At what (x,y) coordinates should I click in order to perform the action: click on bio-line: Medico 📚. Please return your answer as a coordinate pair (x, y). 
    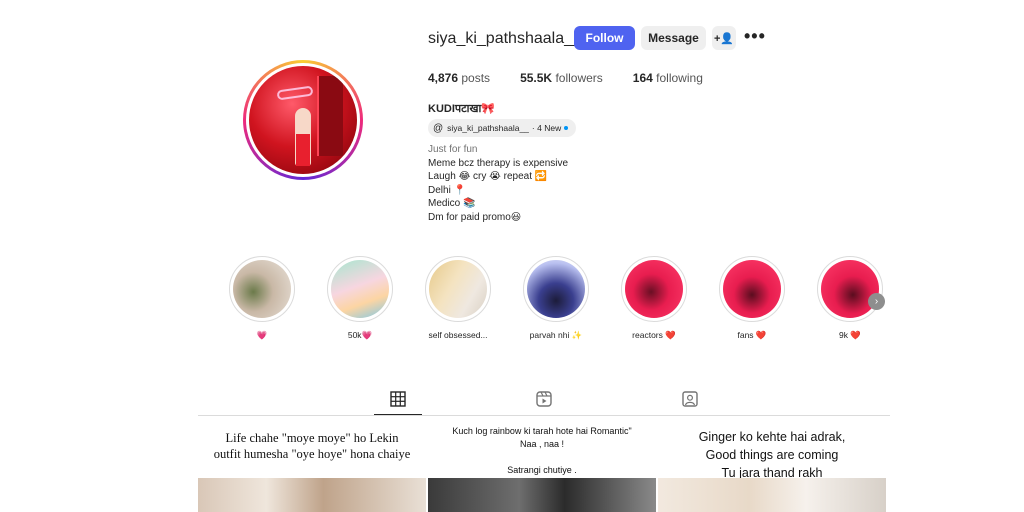
    Looking at the image, I should click on (452, 204).